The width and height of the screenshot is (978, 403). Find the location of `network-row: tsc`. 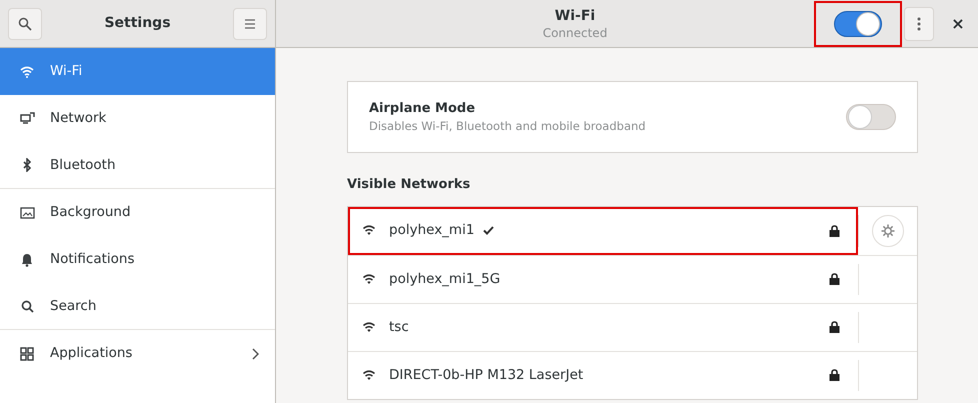

network-row: tsc is located at coordinates (632, 326).